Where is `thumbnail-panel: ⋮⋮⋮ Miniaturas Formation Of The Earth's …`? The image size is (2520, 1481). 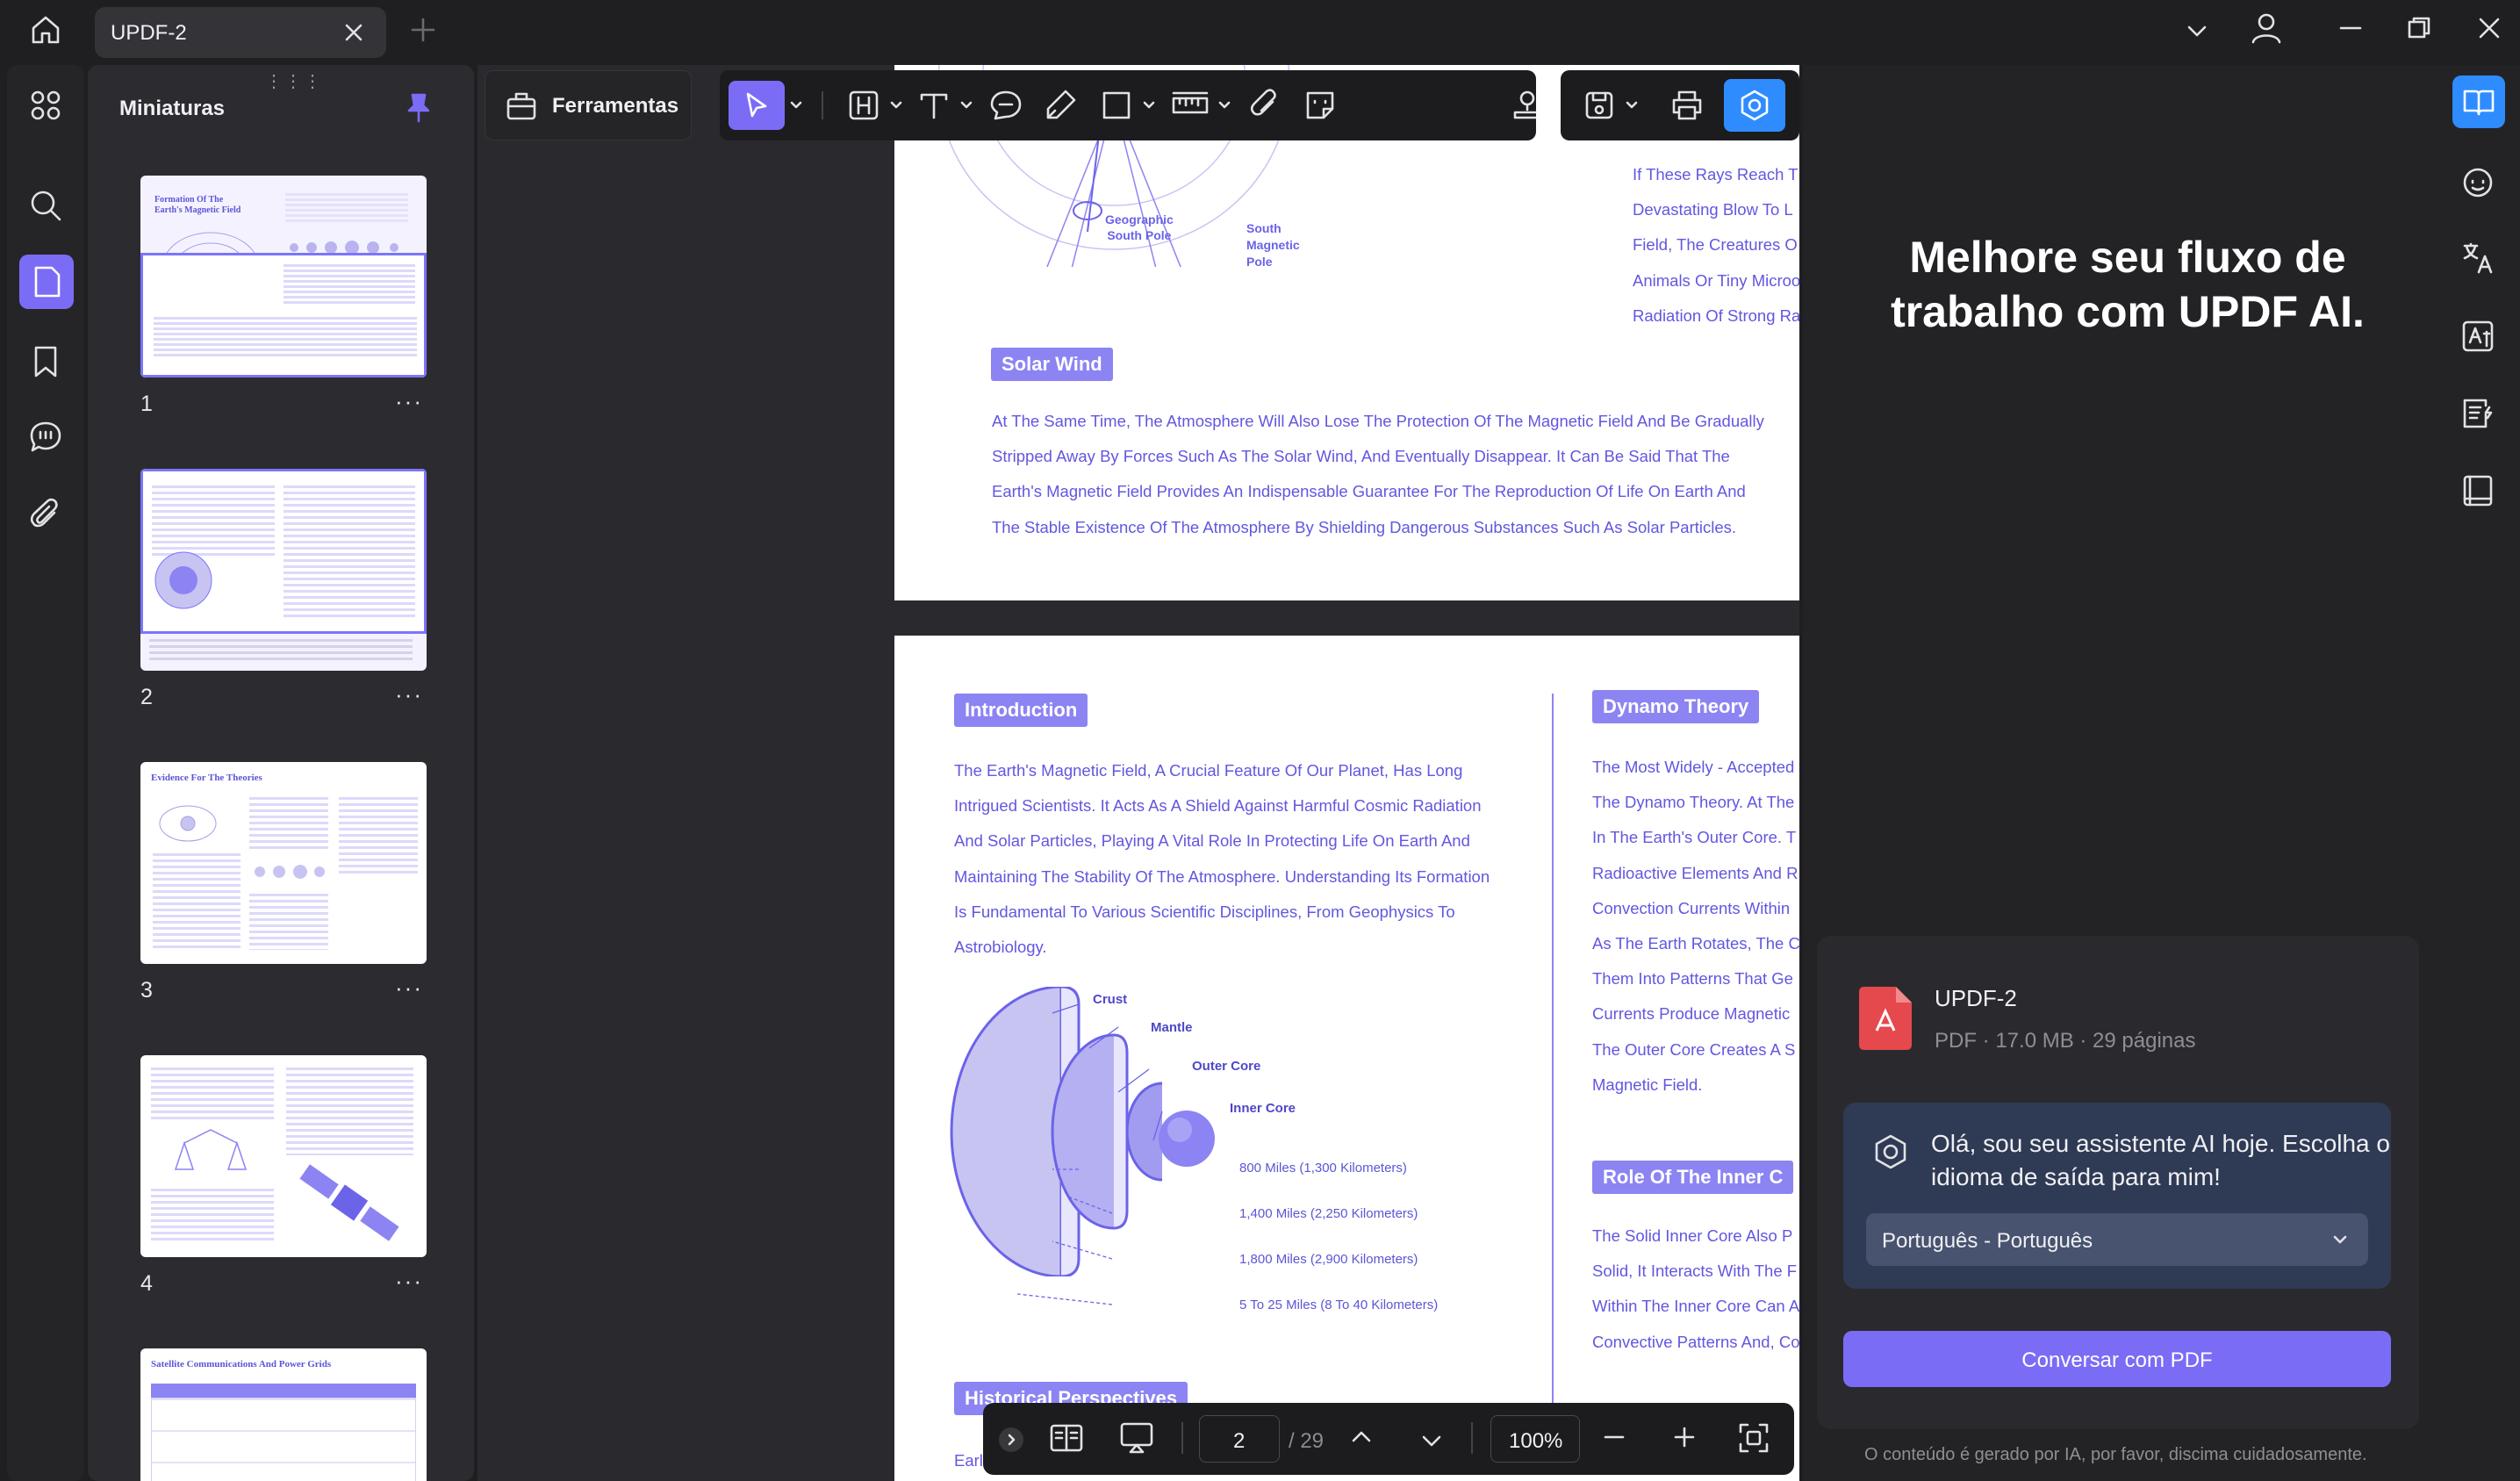 thumbnail-panel: ⋮⋮⋮ Miniaturas Formation Of The Earth's … is located at coordinates (281, 773).